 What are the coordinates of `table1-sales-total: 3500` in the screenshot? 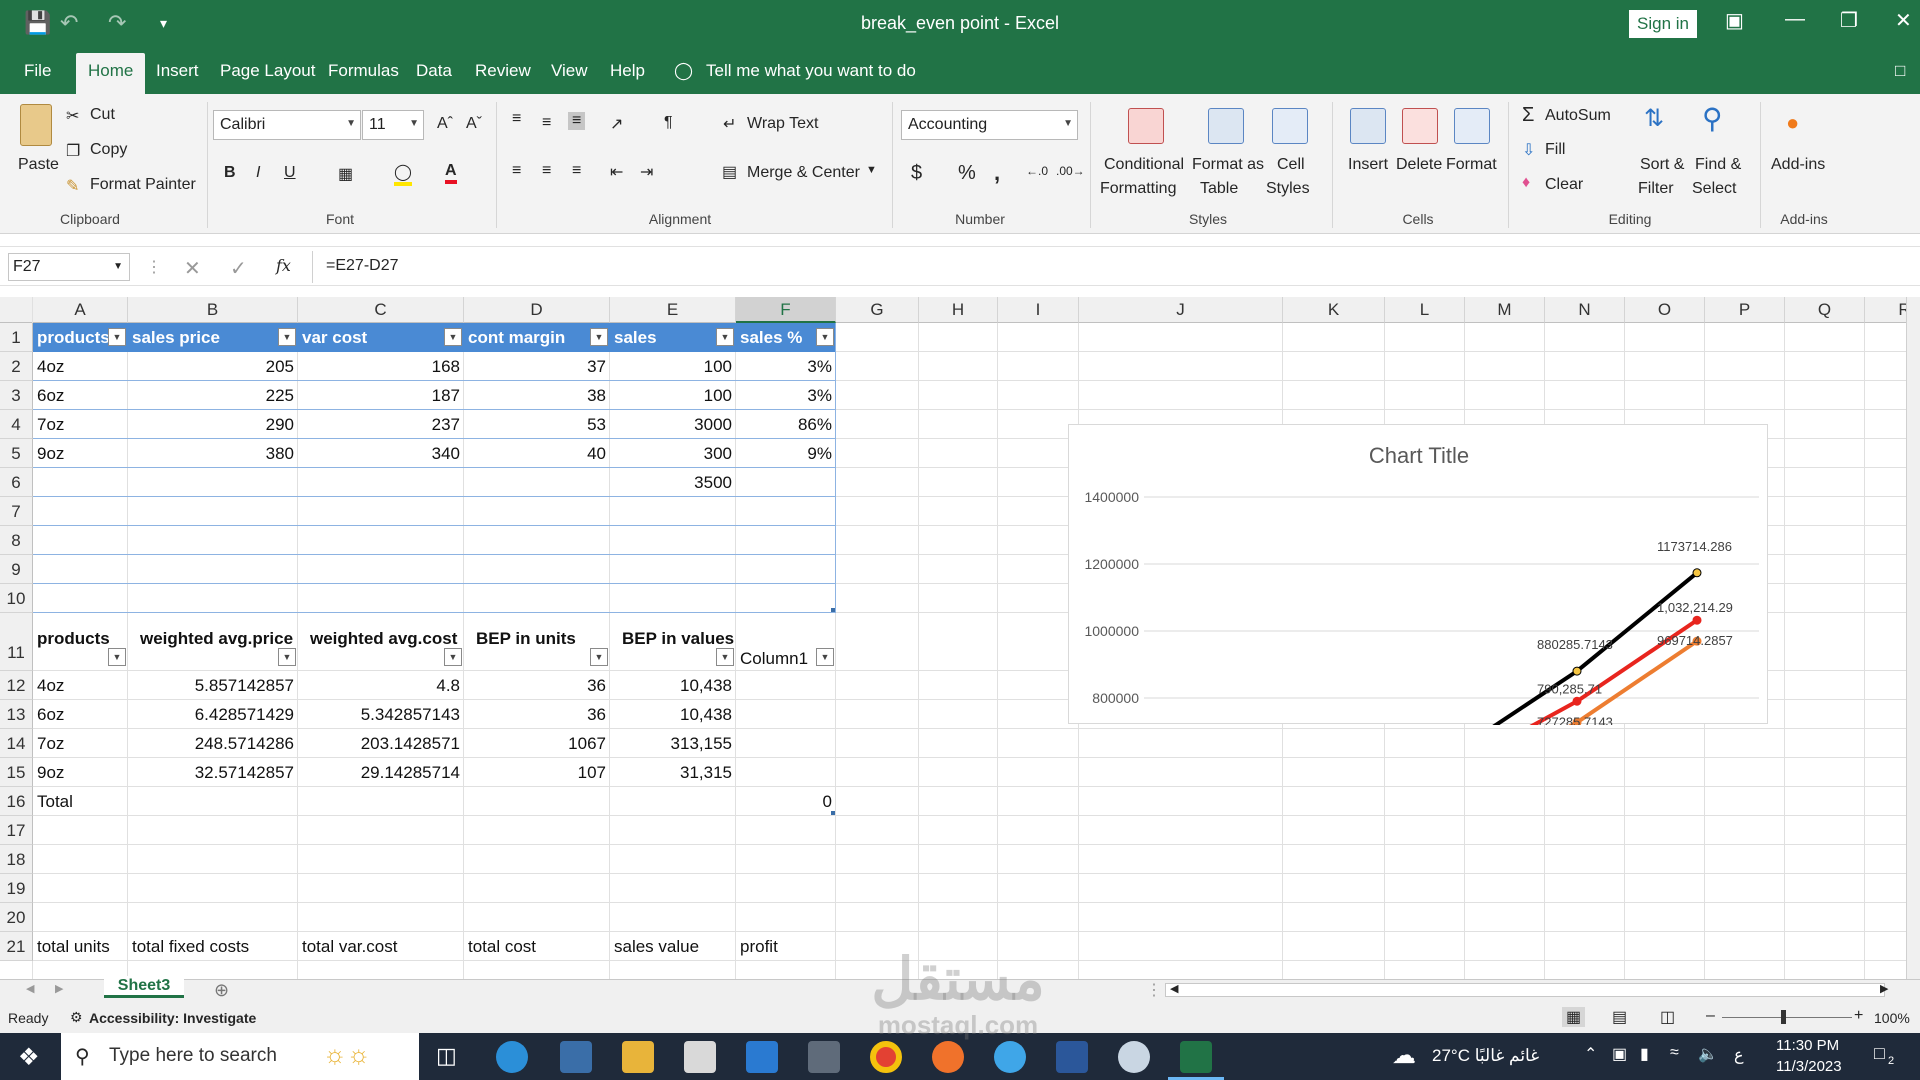 It's located at (673, 483).